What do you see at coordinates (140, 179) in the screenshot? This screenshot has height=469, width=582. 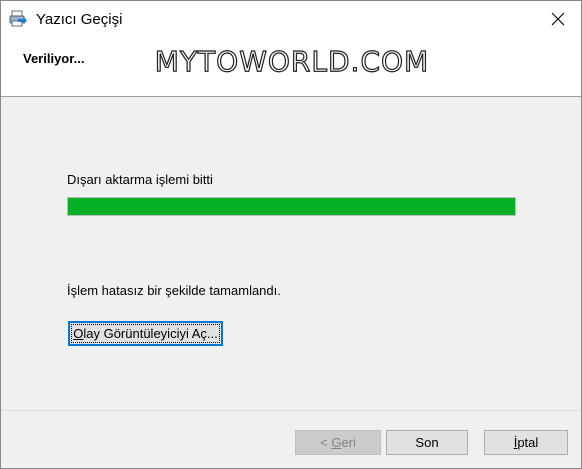 I see `export-status-label: Dışarı aktarma işlemi bitti` at bounding box center [140, 179].